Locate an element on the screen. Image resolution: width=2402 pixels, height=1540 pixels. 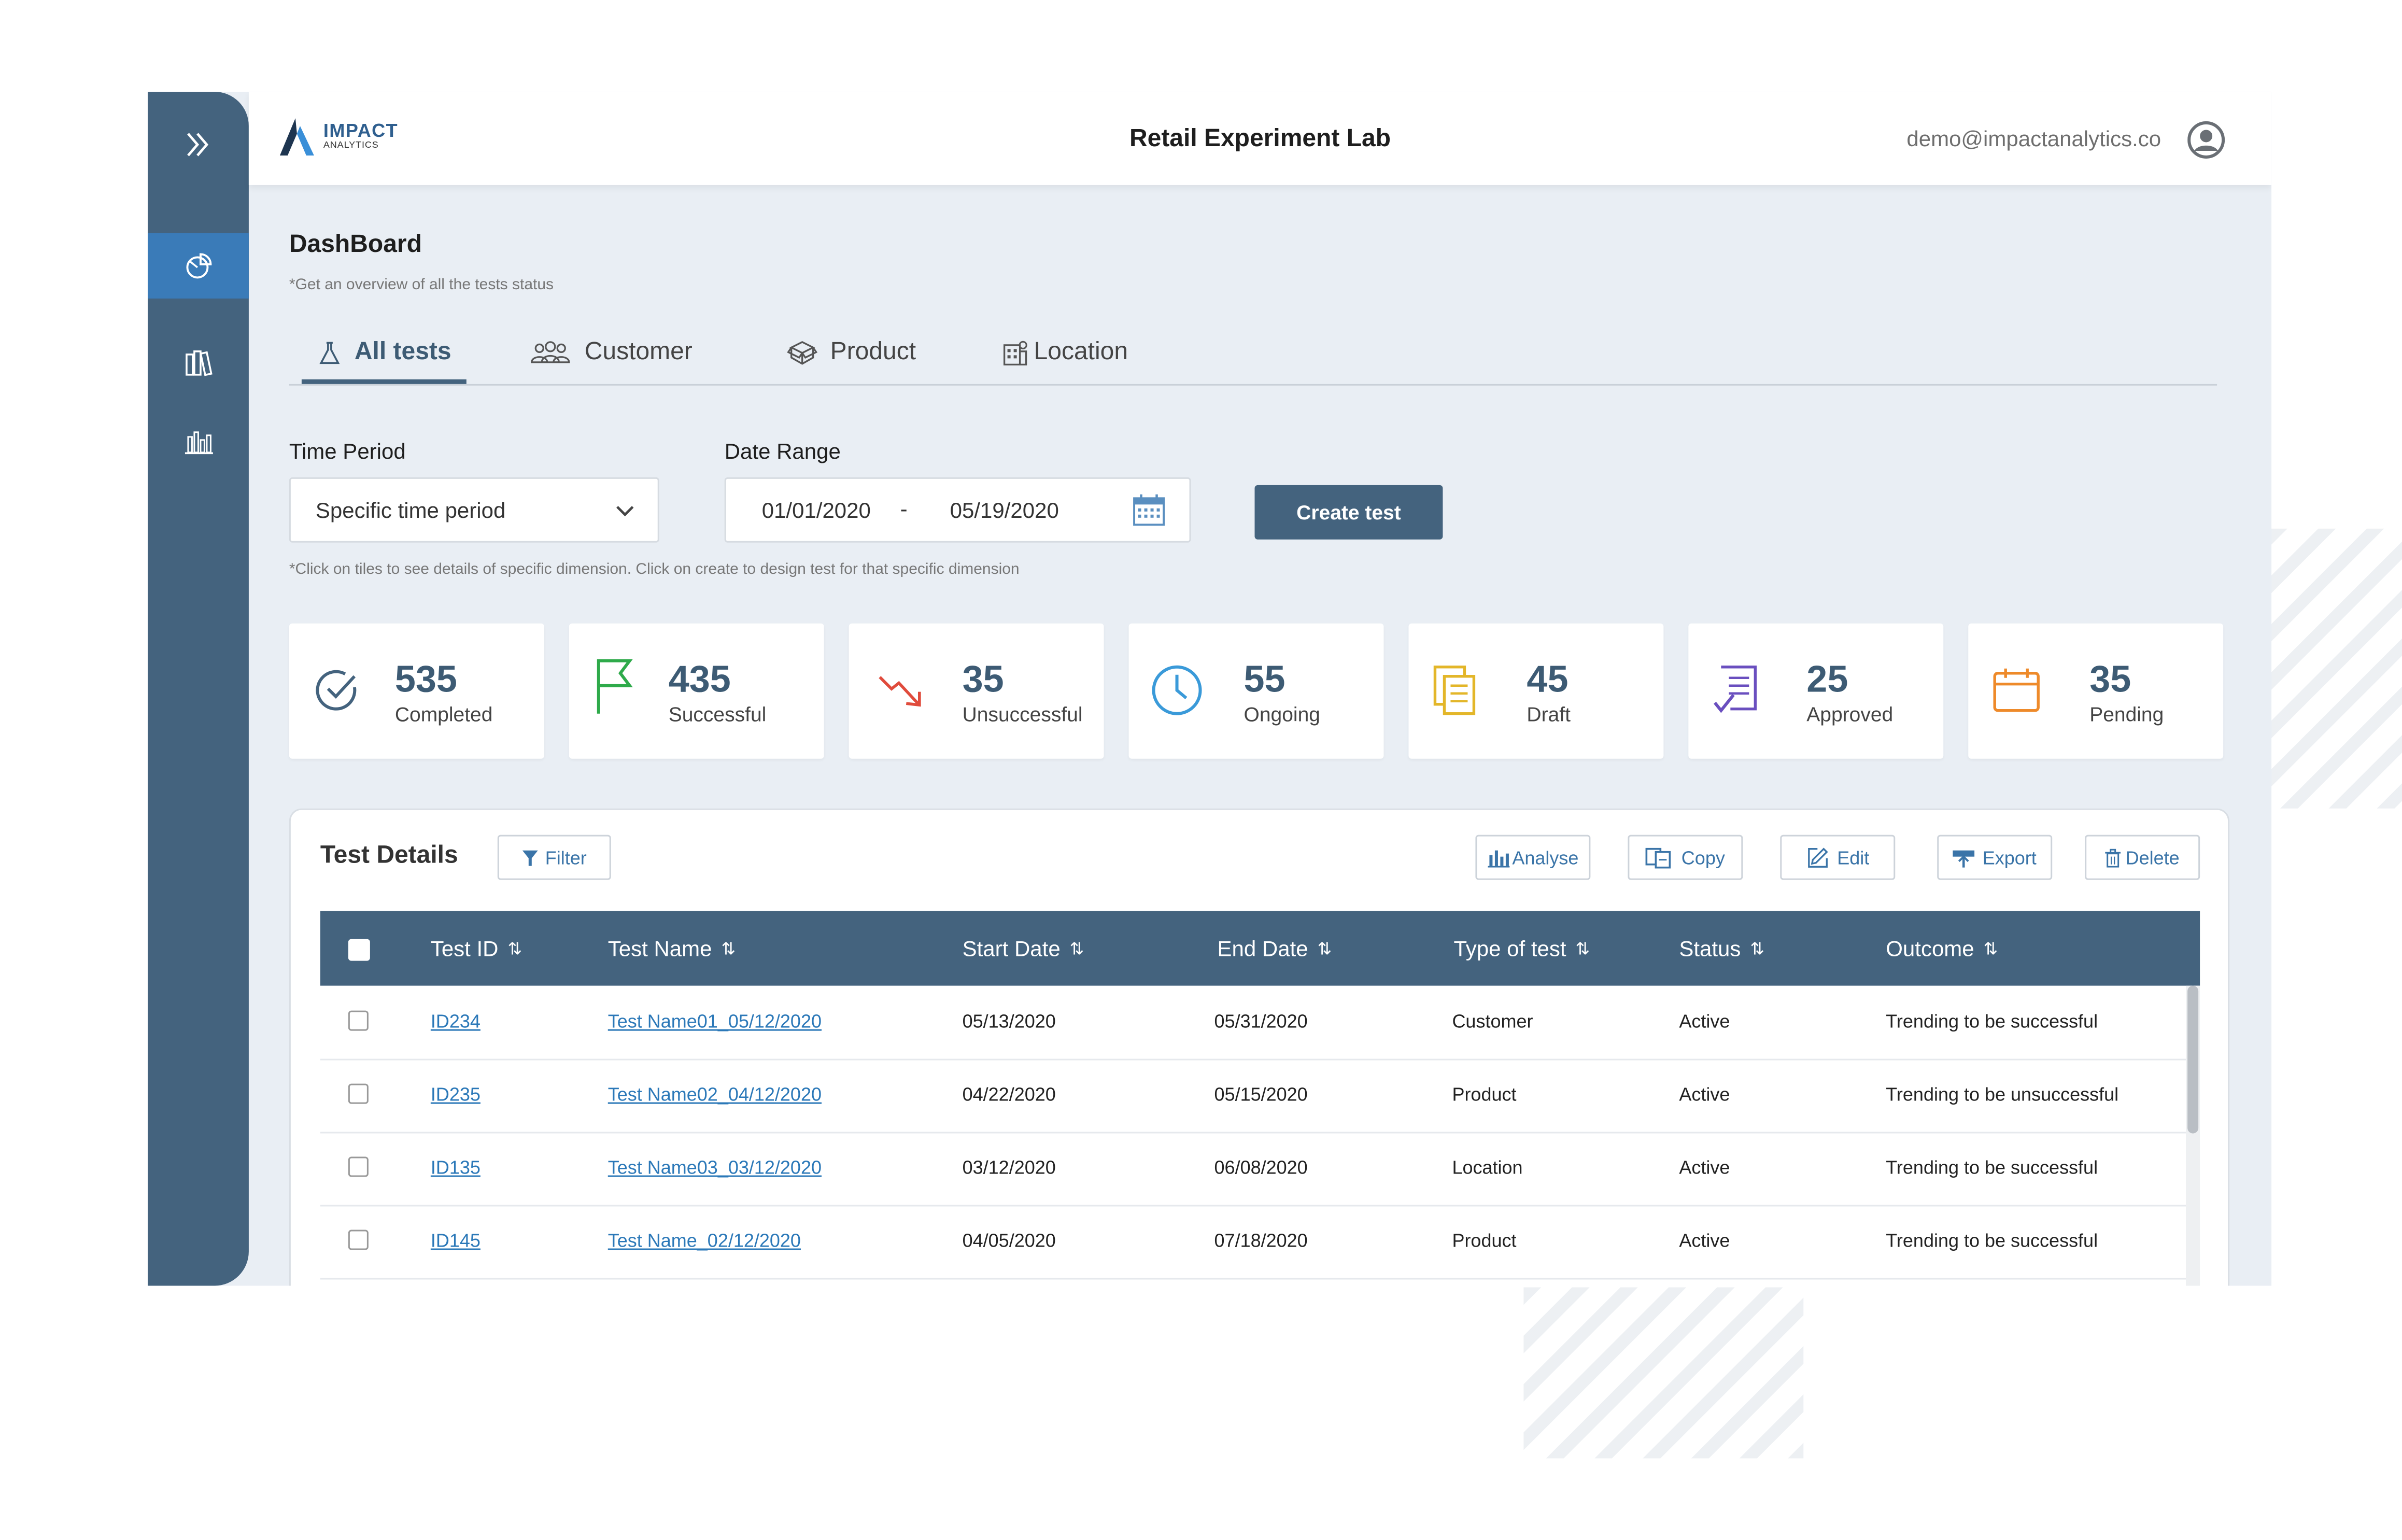
time-period-label: Time Period is located at coordinates (347, 450).